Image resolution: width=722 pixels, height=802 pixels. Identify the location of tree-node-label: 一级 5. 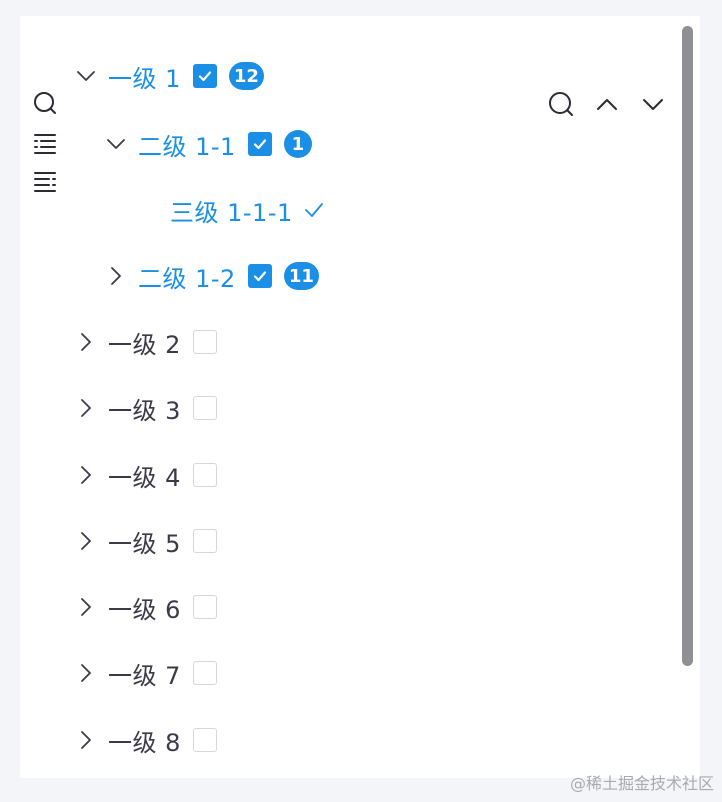
(144, 541).